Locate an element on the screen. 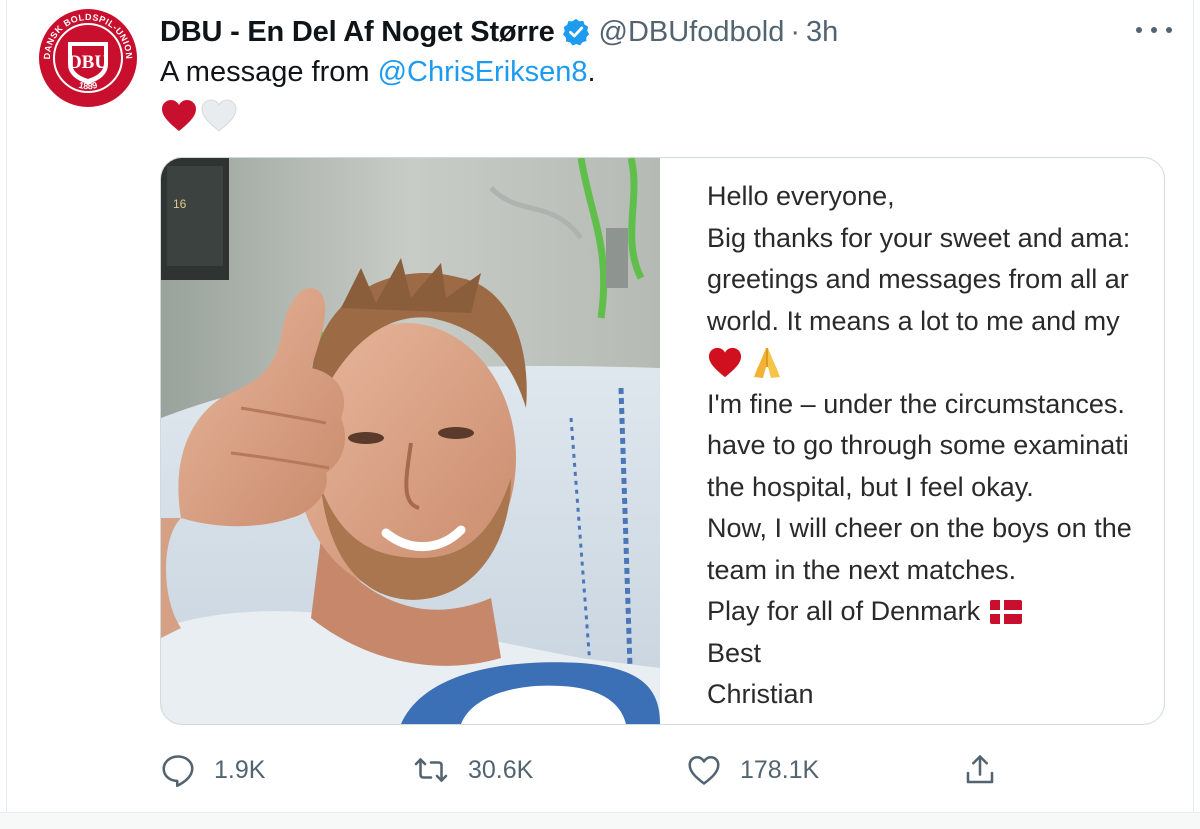 This screenshot has height=829, width=1200. letter-flag-row: Play for all of Denmark is located at coordinates (935, 612).